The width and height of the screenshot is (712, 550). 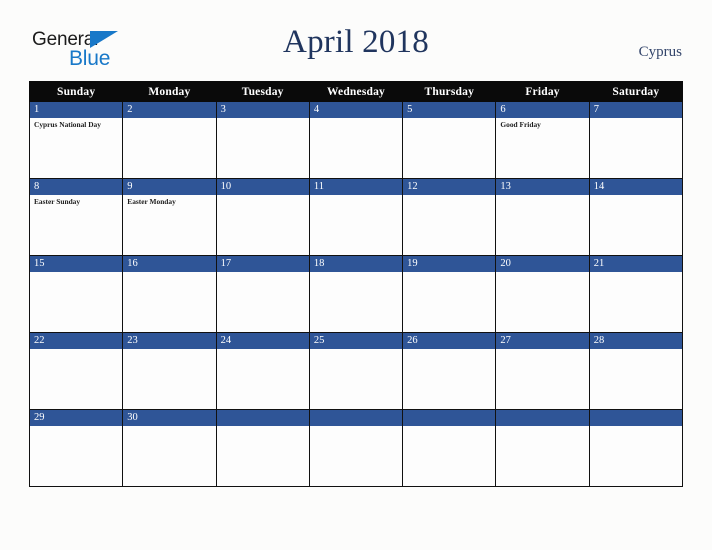 I want to click on calendar-day-cell: 21, so click(x=636, y=294).